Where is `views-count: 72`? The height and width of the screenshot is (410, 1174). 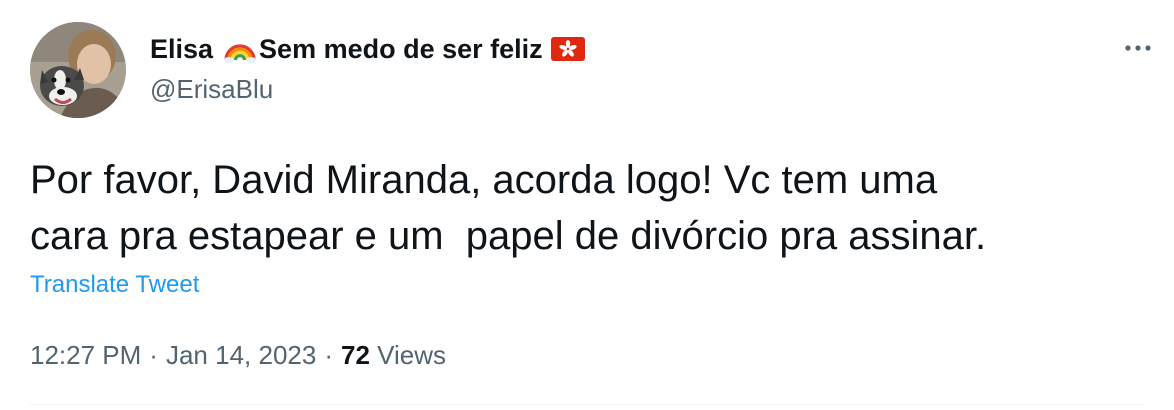 views-count: 72 is located at coordinates (355, 355).